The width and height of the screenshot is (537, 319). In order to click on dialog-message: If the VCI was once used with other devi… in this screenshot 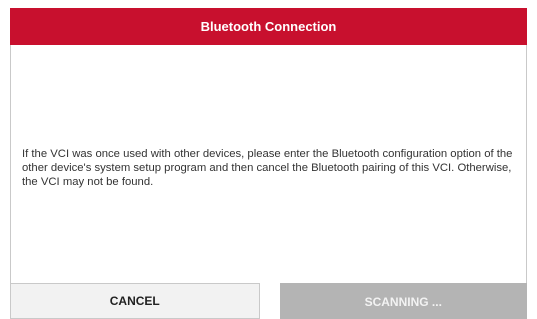, I will do `click(267, 168)`.